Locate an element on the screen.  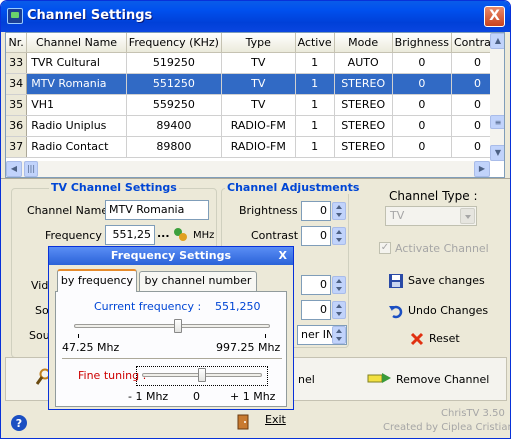
dialog-title: Frequency Settings is located at coordinates (171, 256).